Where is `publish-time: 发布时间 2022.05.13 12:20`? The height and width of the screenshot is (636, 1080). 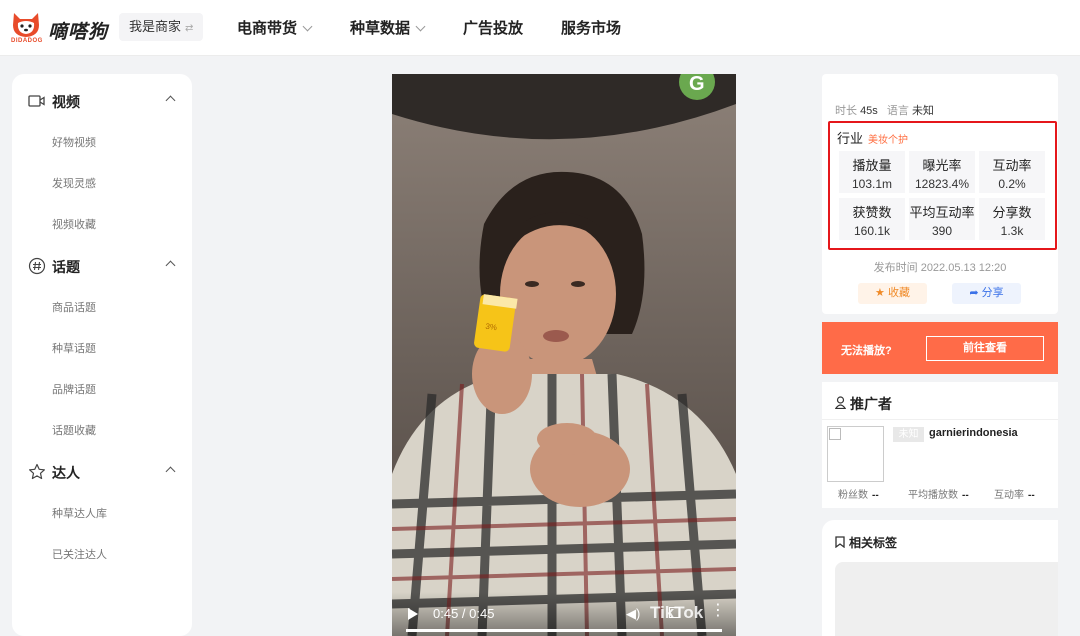 publish-time: 发布时间 2022.05.13 12:20 is located at coordinates (940, 268).